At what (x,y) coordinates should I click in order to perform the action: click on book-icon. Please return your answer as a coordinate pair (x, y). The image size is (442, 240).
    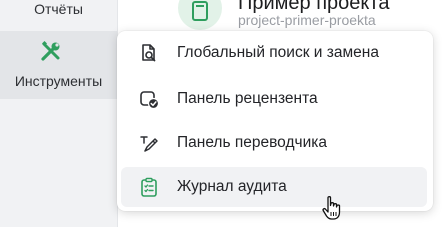
    Looking at the image, I should click on (200, 11).